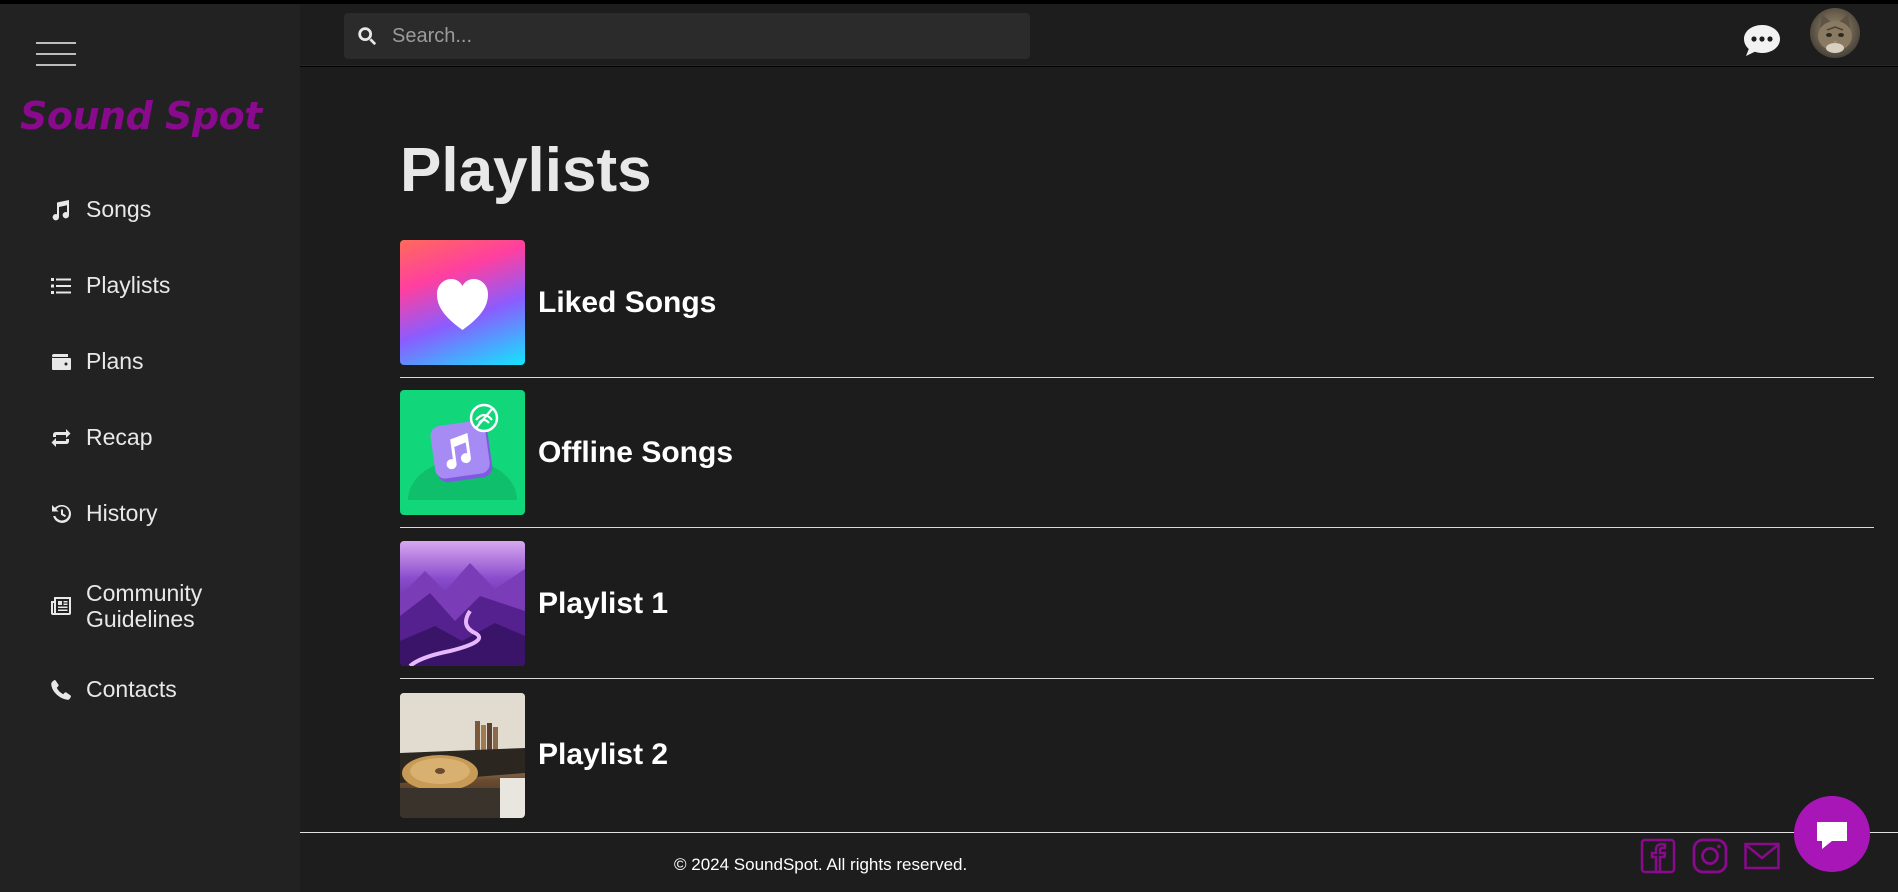  I want to click on playlist-2-cover, so click(462, 755).